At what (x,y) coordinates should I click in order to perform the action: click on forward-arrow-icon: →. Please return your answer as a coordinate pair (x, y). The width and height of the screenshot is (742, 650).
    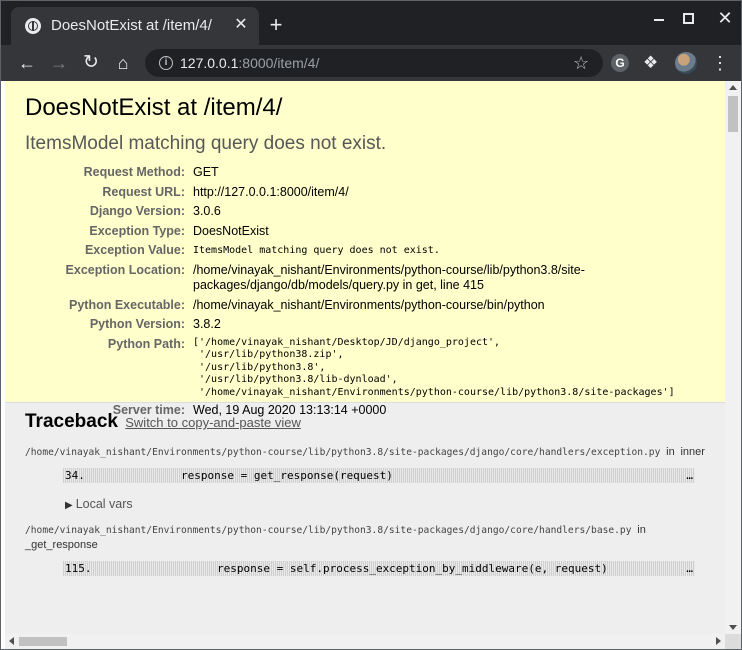
    Looking at the image, I should click on (59, 63).